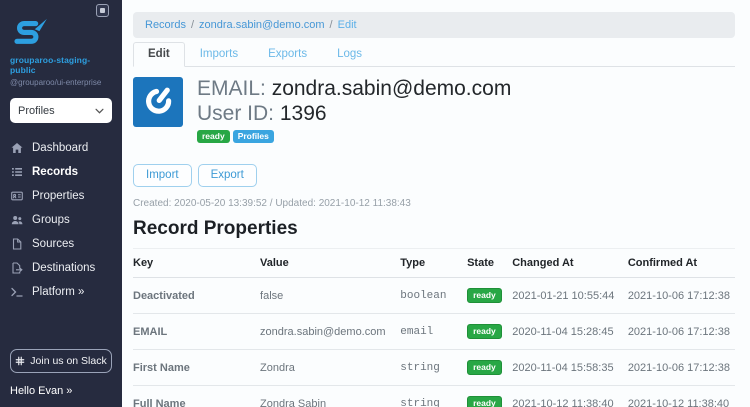 This screenshot has height=407, width=750. I want to click on cell-changed-at: 2020-11-04 15:28:45, so click(570, 332).